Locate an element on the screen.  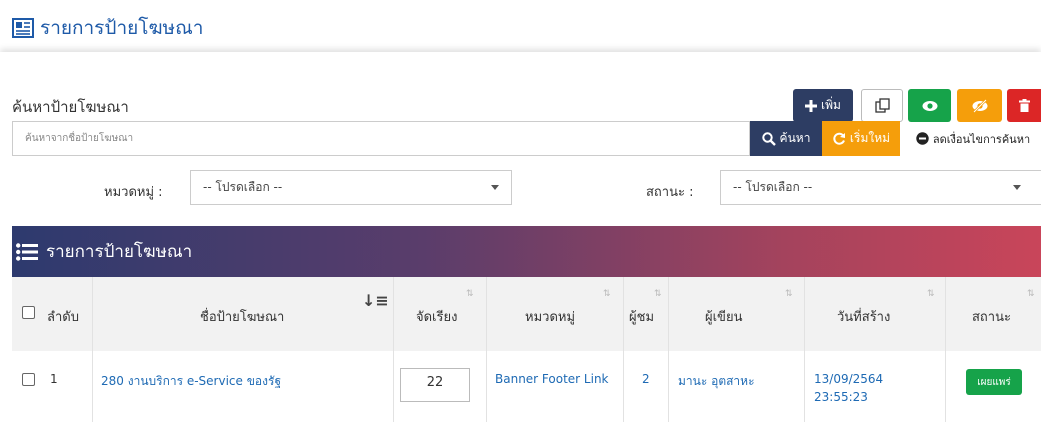
search-icon is located at coordinates (768, 138).